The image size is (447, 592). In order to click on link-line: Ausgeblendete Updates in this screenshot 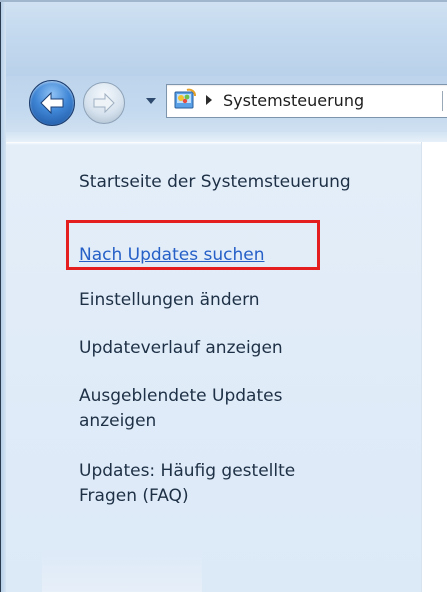, I will do `click(181, 396)`.